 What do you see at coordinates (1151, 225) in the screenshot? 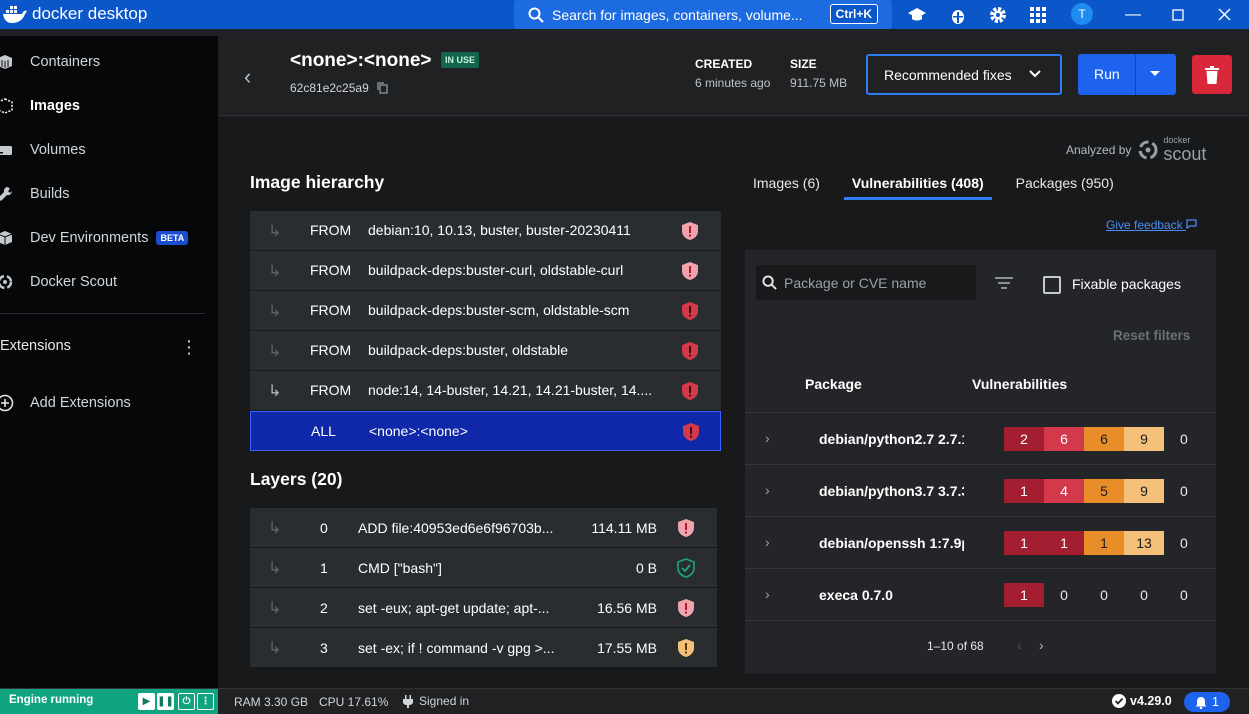
I see `give-feedback-link: Give feedback` at bounding box center [1151, 225].